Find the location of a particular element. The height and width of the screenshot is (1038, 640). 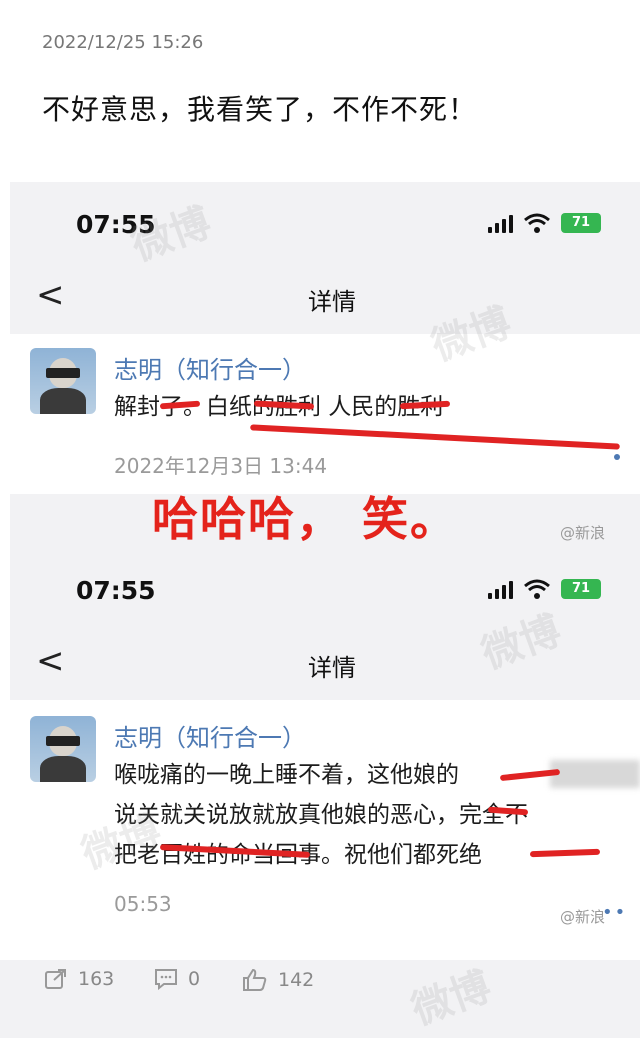

comment-button: 0 is located at coordinates (177, 979).